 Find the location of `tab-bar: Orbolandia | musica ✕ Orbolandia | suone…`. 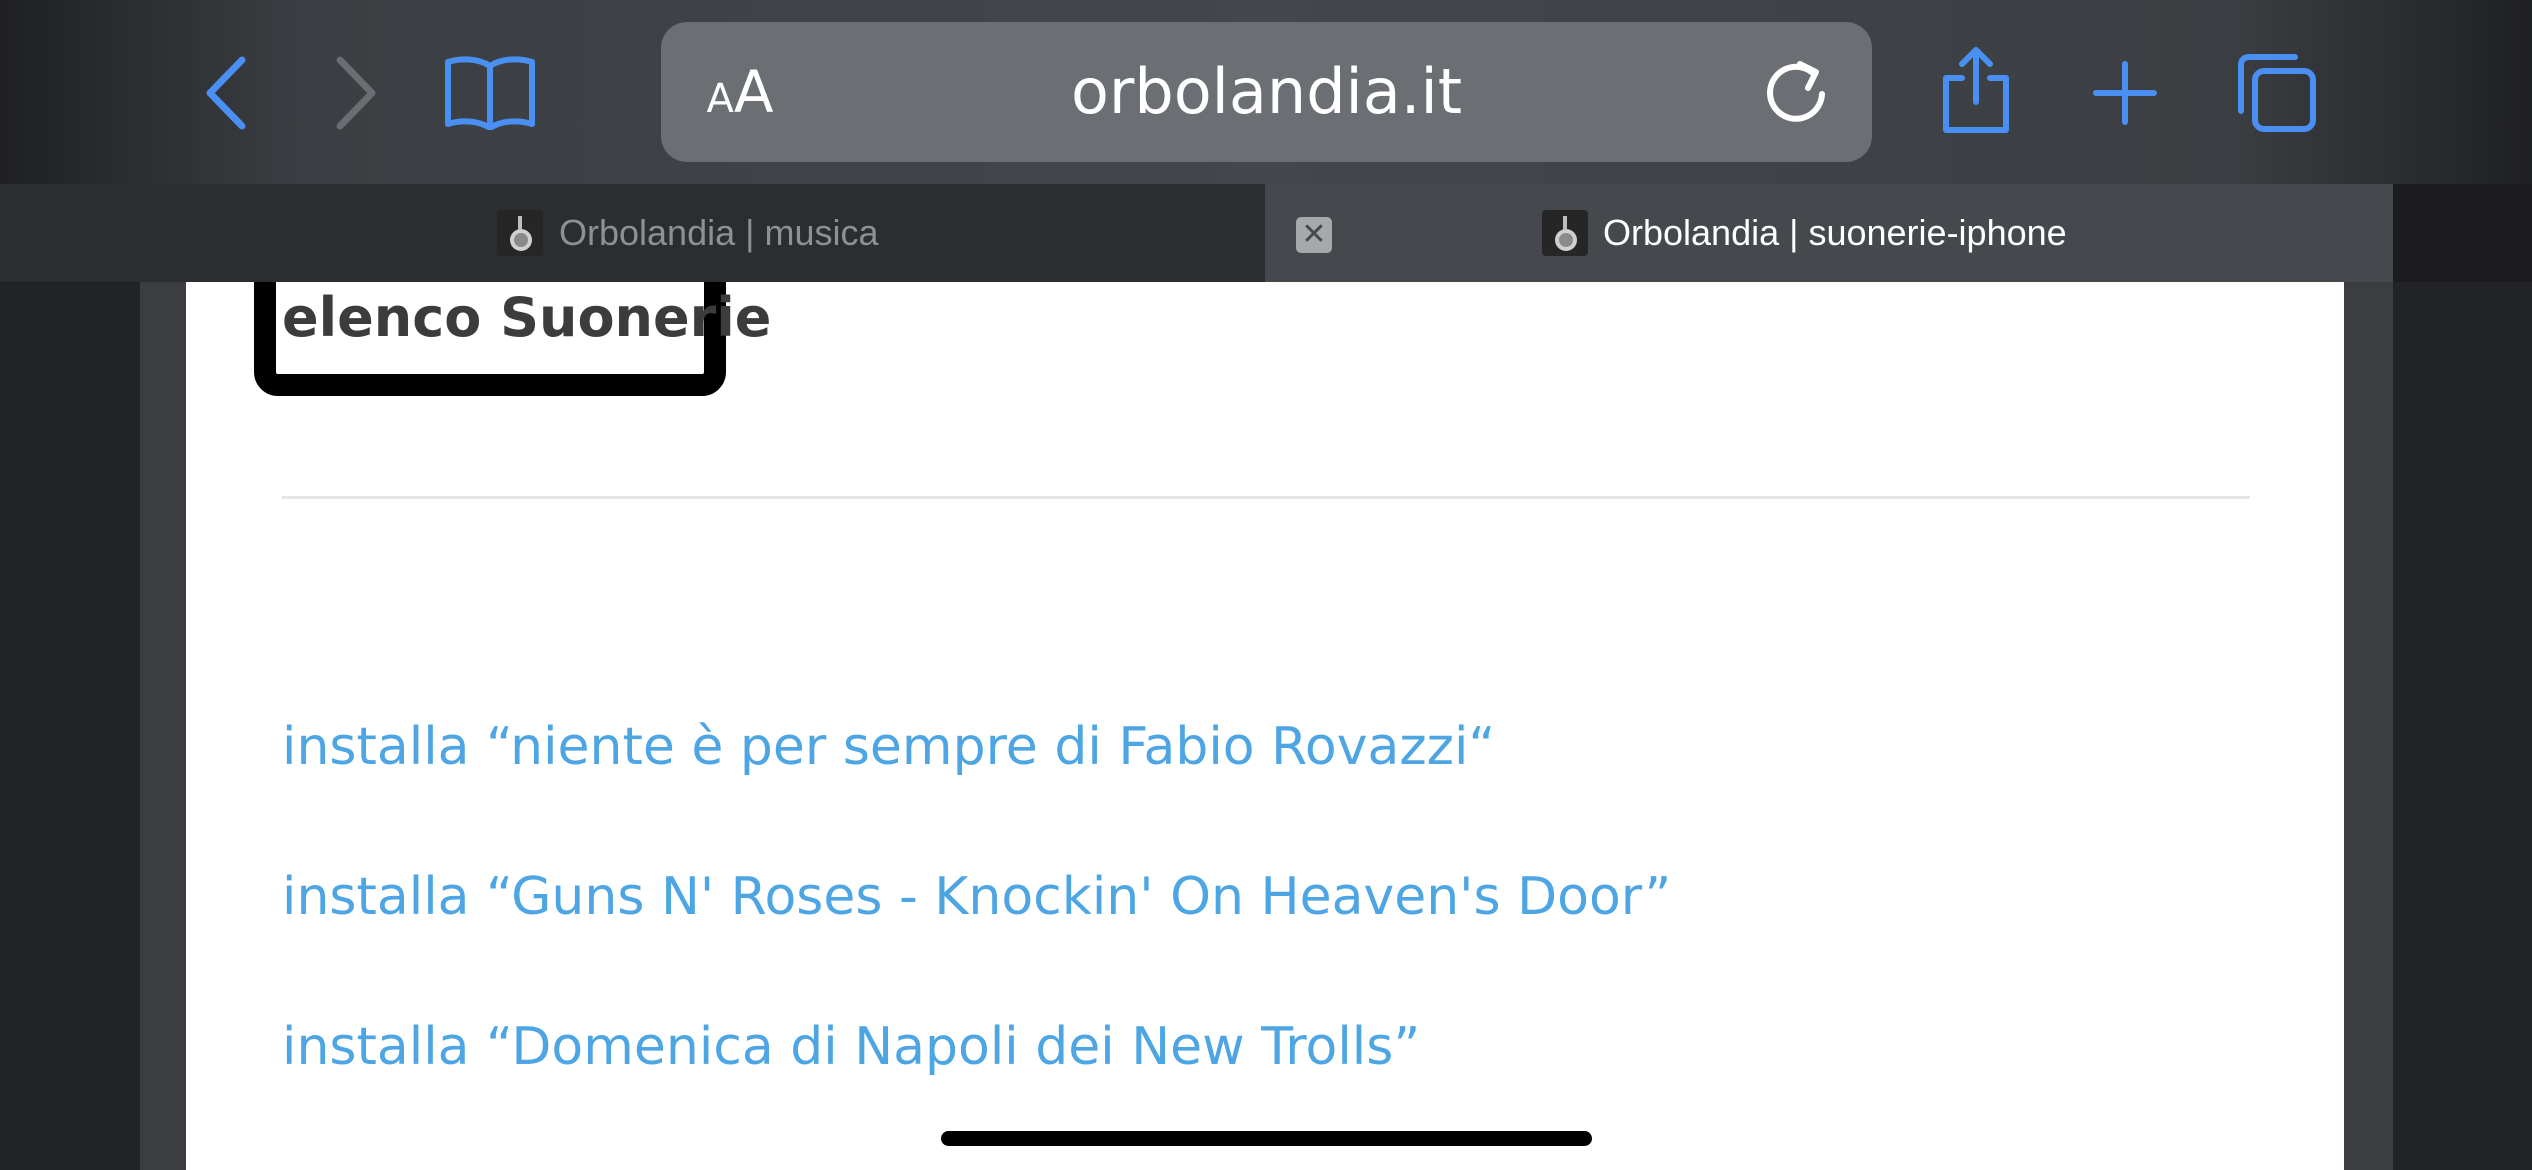

tab-bar: Orbolandia | musica ✕ Orbolandia | suone… is located at coordinates (1266, 233).